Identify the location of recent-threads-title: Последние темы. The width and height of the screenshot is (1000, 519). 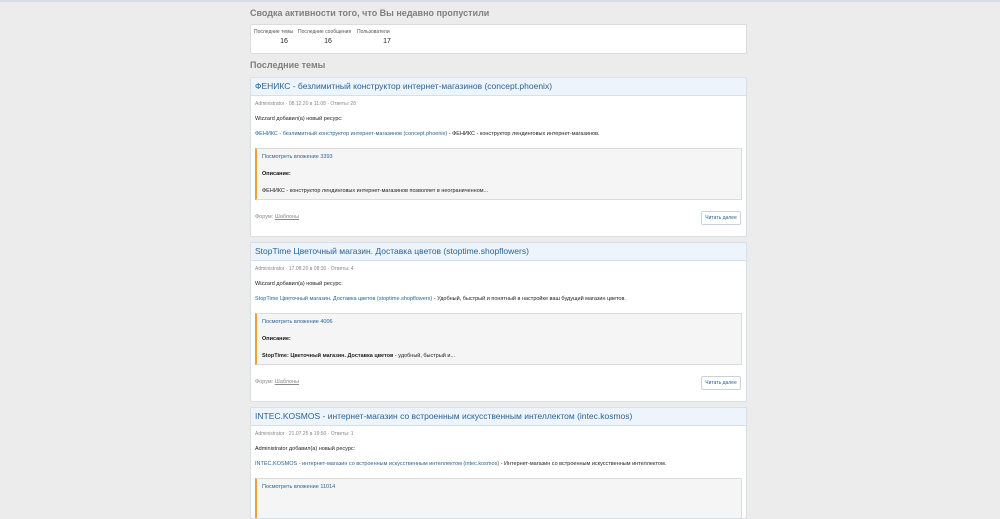
(288, 65).